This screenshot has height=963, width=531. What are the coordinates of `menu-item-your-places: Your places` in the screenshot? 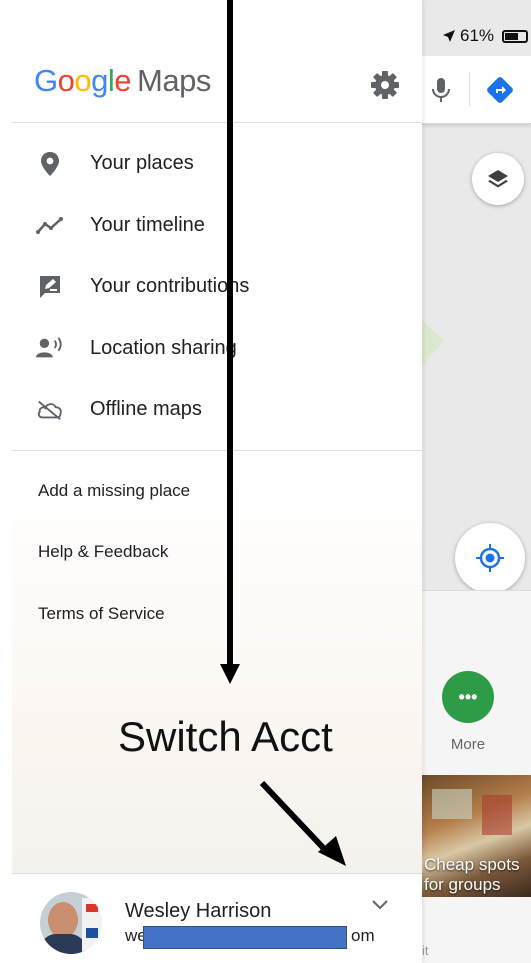 It's located at (217, 164).